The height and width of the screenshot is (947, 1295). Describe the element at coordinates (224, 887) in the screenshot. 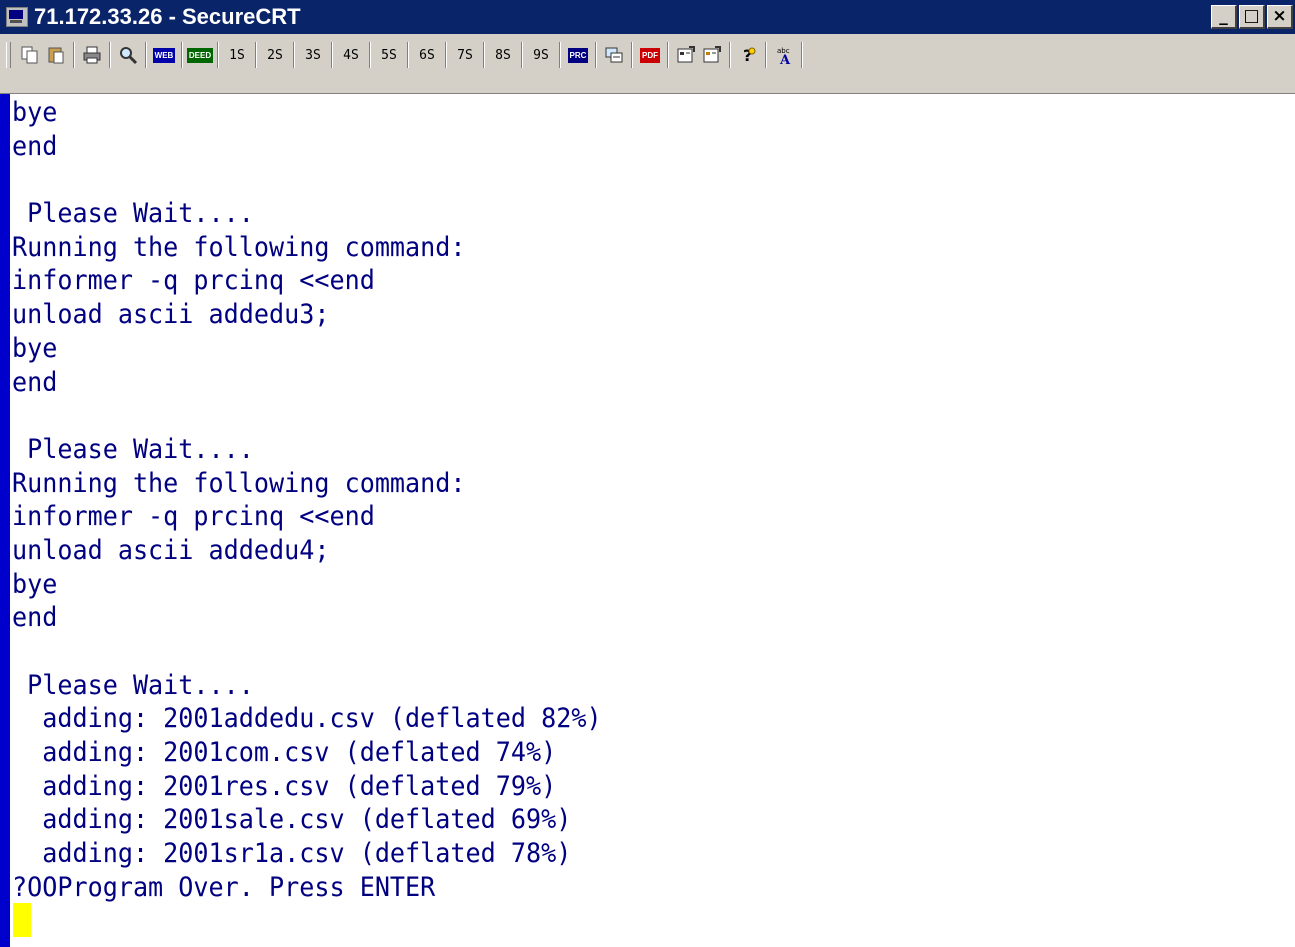

I see `terminal-line: ?OOProgram Over. Press ENTER` at that location.